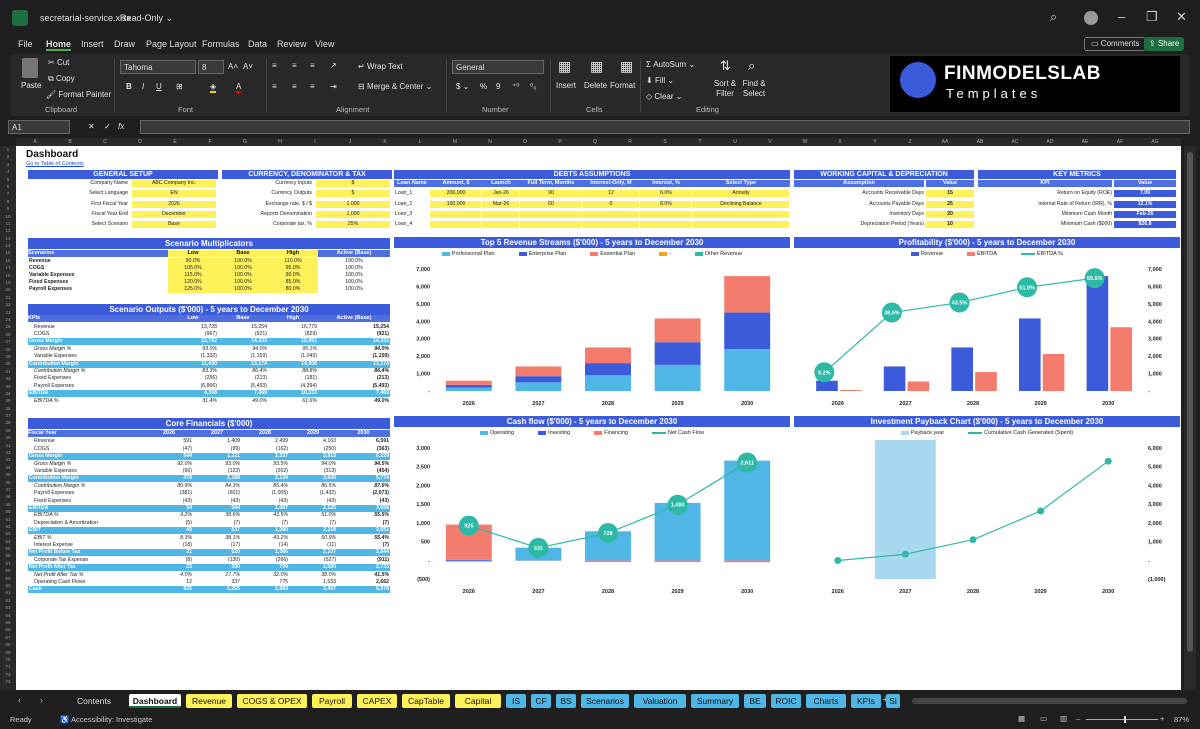 This screenshot has width=1200, height=729. I want to click on vertical-scrollbar, so click(1190, 418).